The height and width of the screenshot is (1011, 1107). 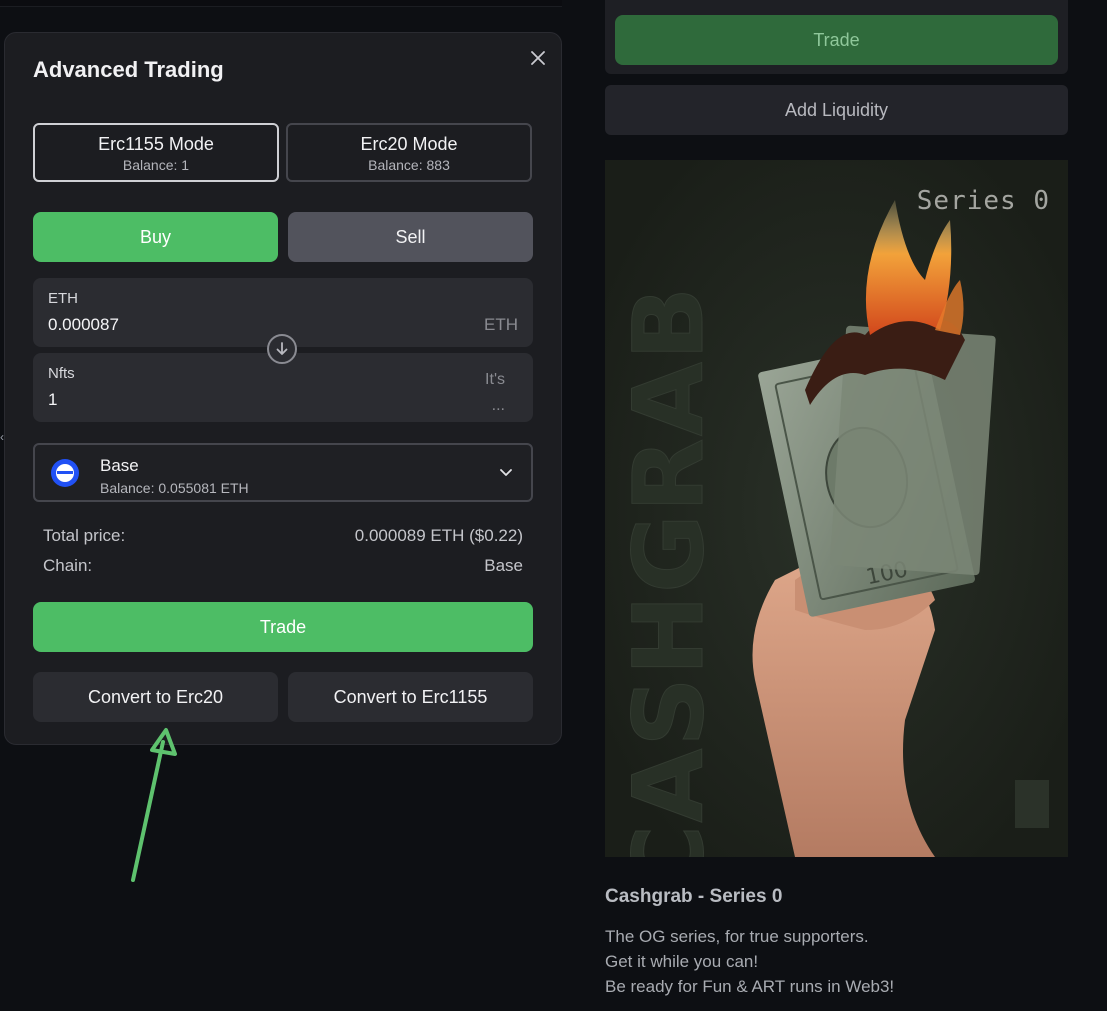 What do you see at coordinates (174, 488) in the screenshot?
I see `chain-balance: Balance: 0.055081 ETH` at bounding box center [174, 488].